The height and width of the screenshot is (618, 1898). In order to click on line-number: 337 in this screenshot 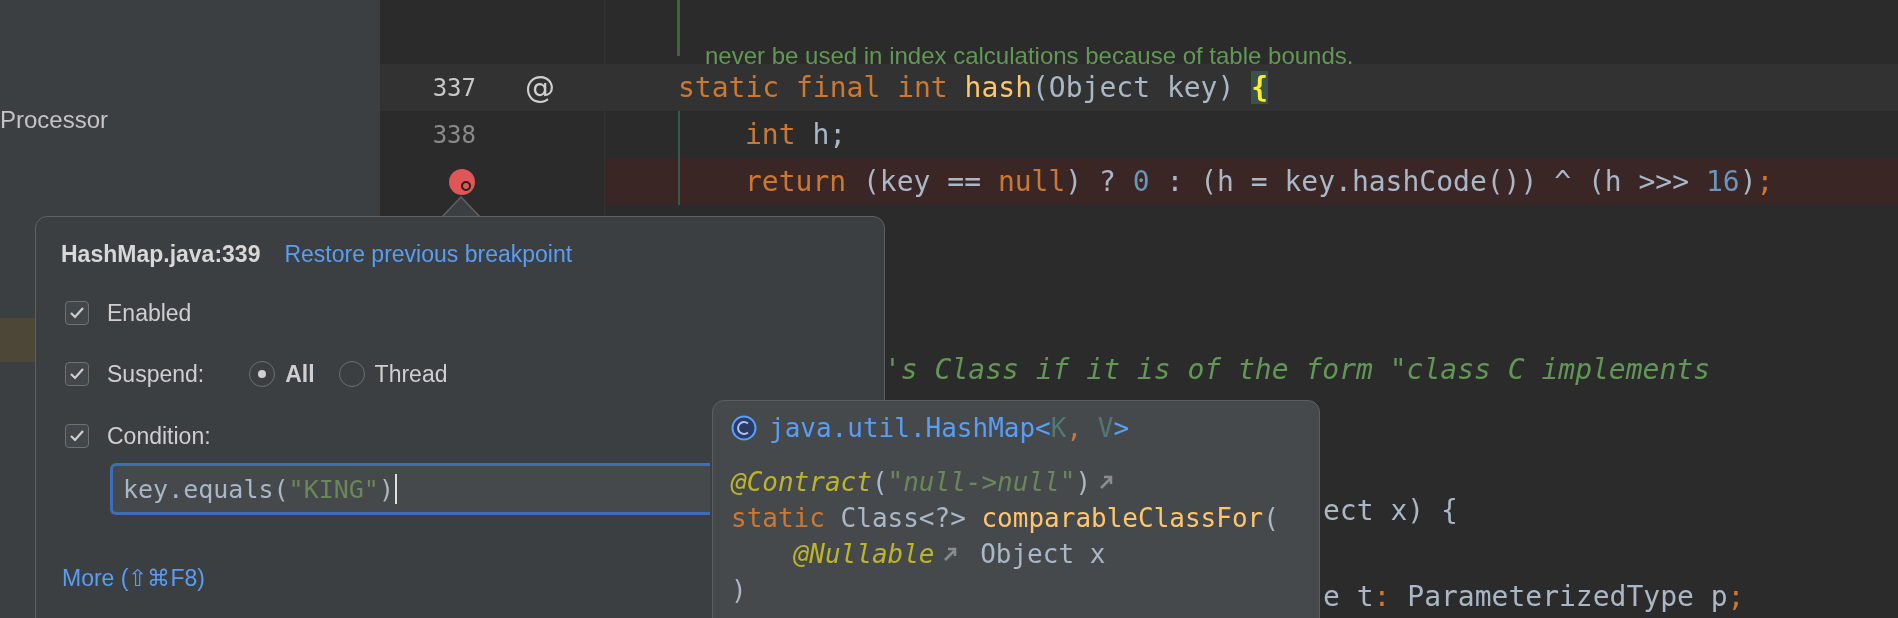, I will do `click(454, 87)`.